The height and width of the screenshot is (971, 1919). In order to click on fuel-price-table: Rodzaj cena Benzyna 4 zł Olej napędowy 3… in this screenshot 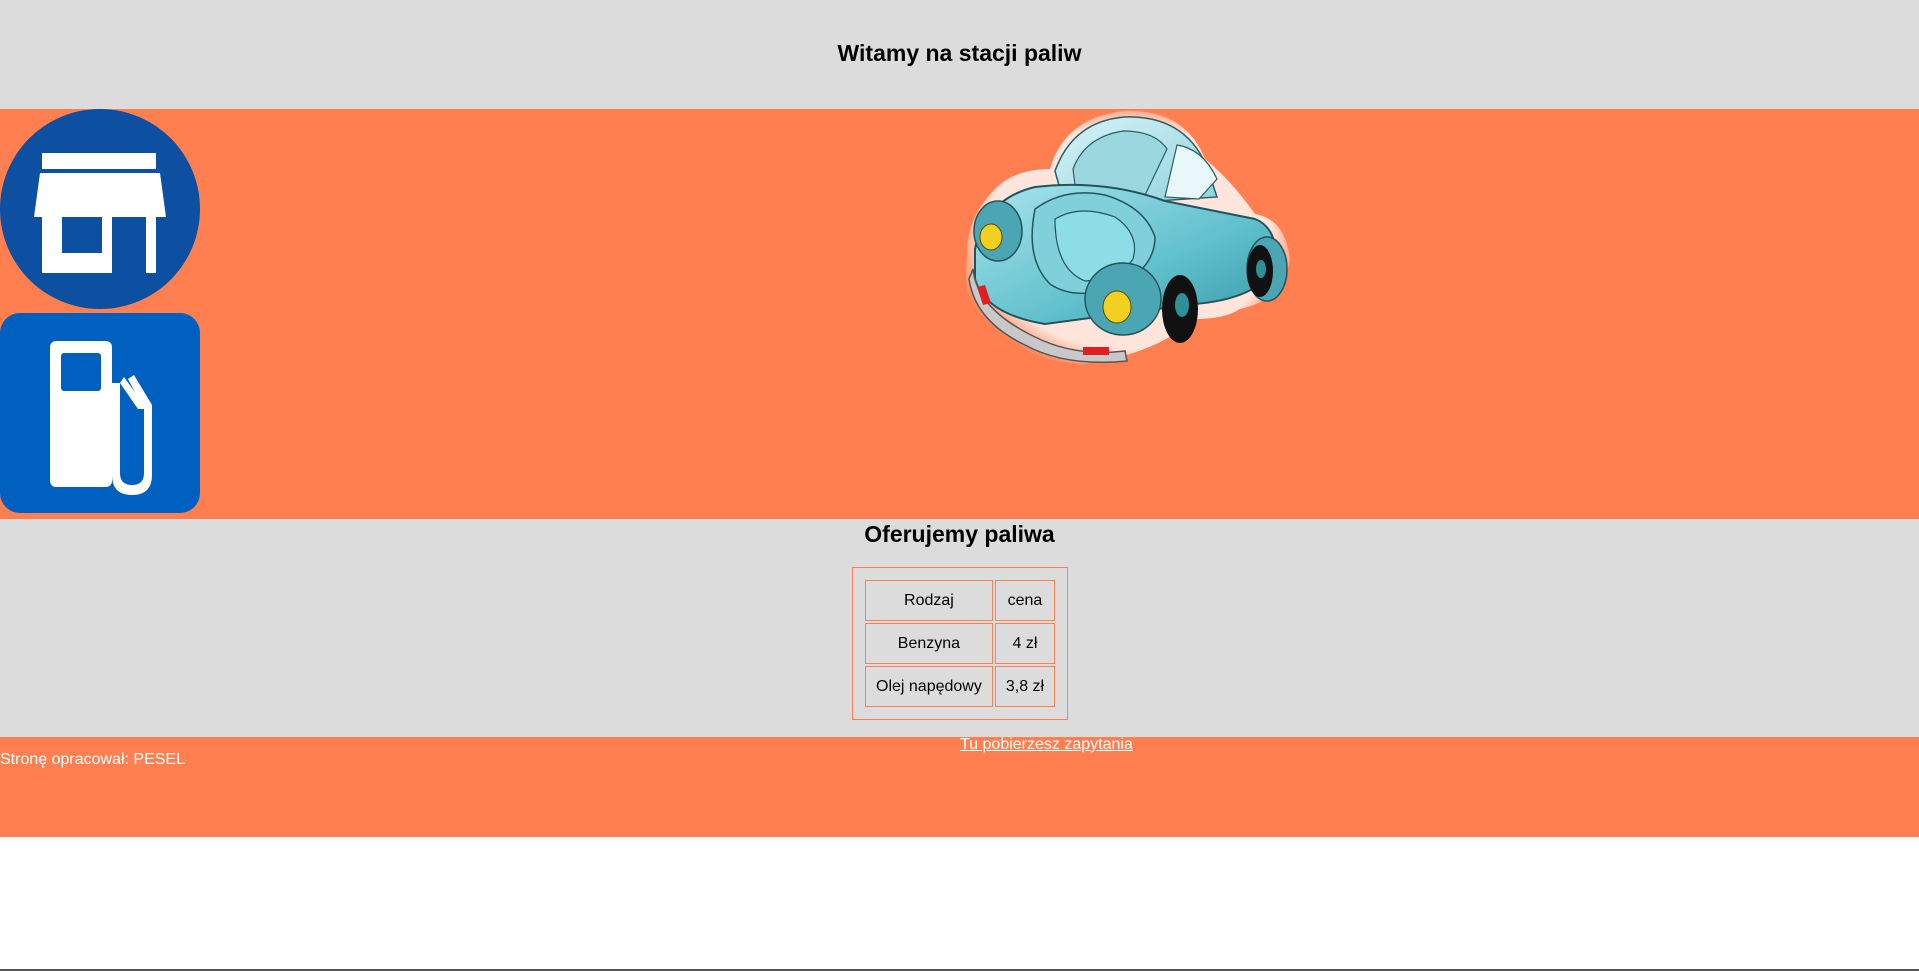, I will do `click(960, 643)`.